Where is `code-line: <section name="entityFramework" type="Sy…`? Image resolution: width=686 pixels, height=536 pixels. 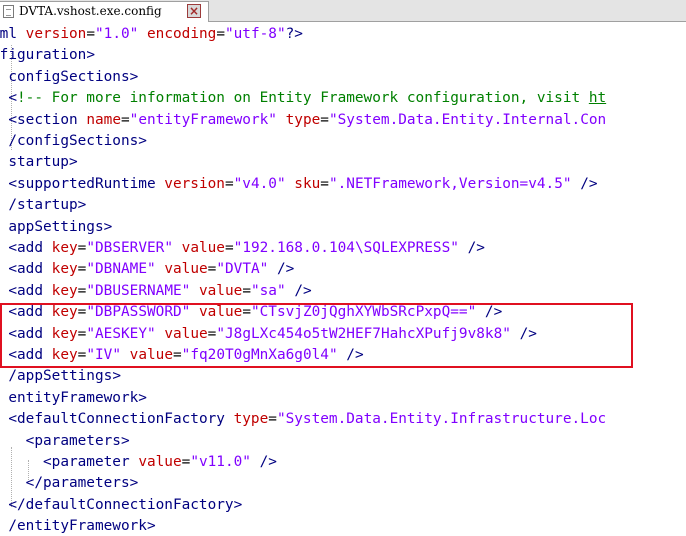 code-line: <section name="entityFramework" type="Sy… is located at coordinates (303, 120).